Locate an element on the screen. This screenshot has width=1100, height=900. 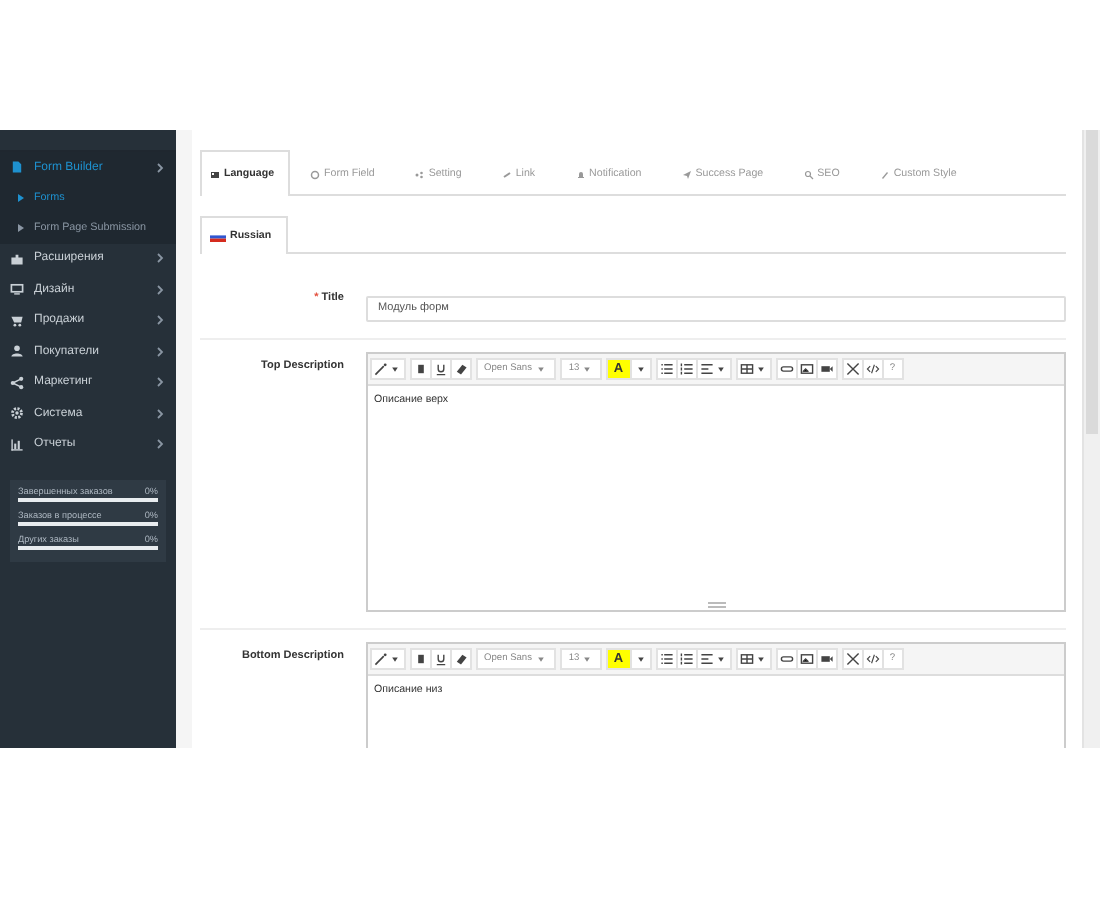
document-icon is located at coordinates (17, 167).